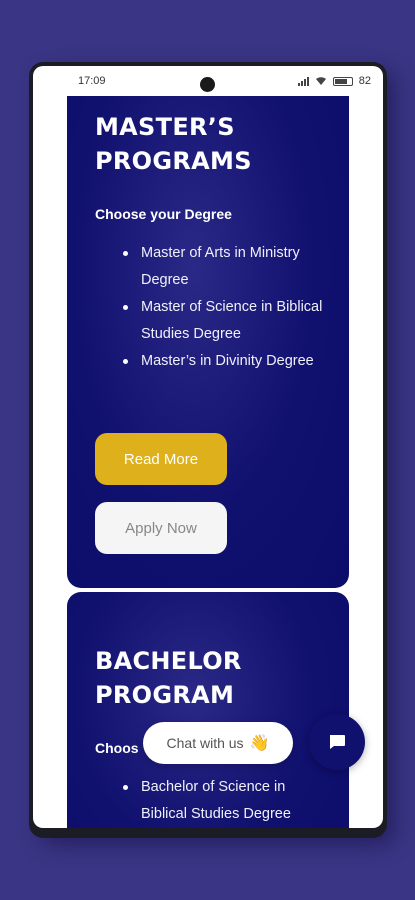  What do you see at coordinates (207, 84) in the screenshot?
I see `front-camera` at bounding box center [207, 84].